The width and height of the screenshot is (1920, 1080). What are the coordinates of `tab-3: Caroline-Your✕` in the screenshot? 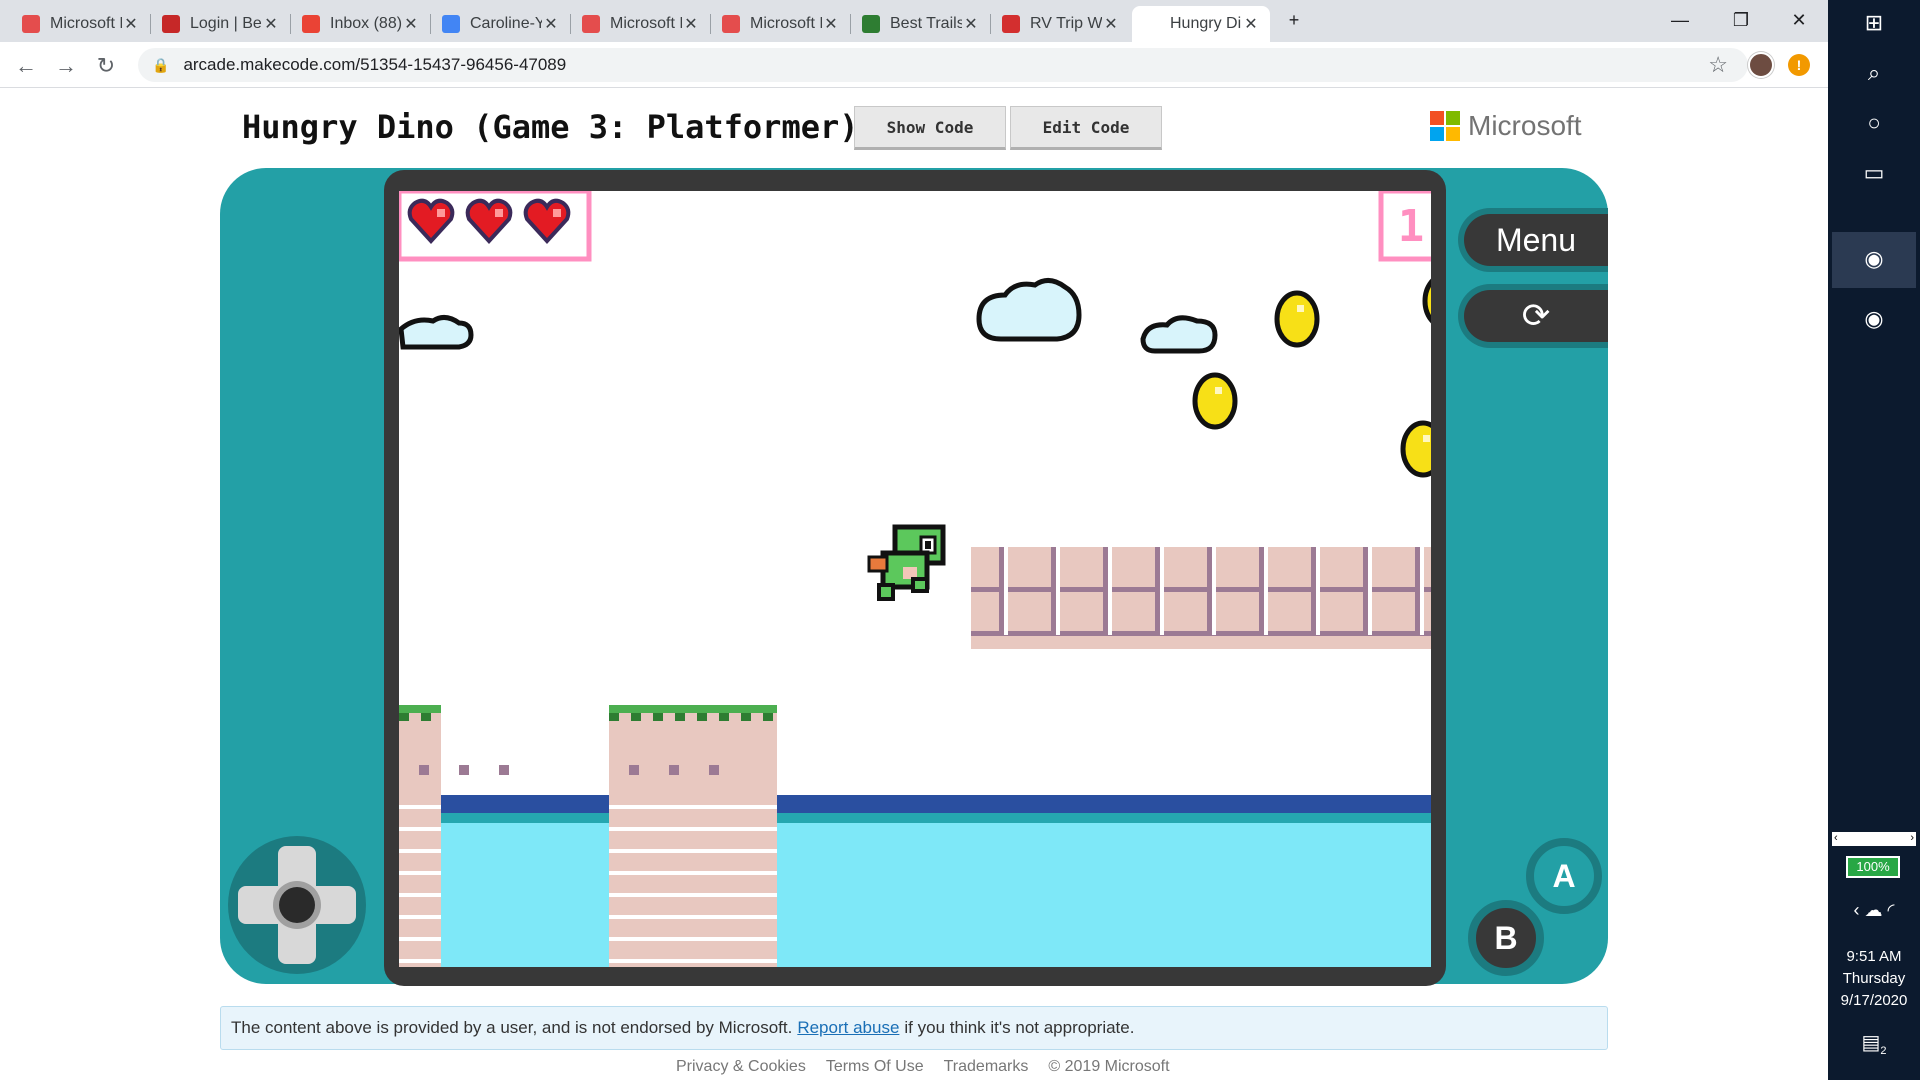 It's located at (501, 24).